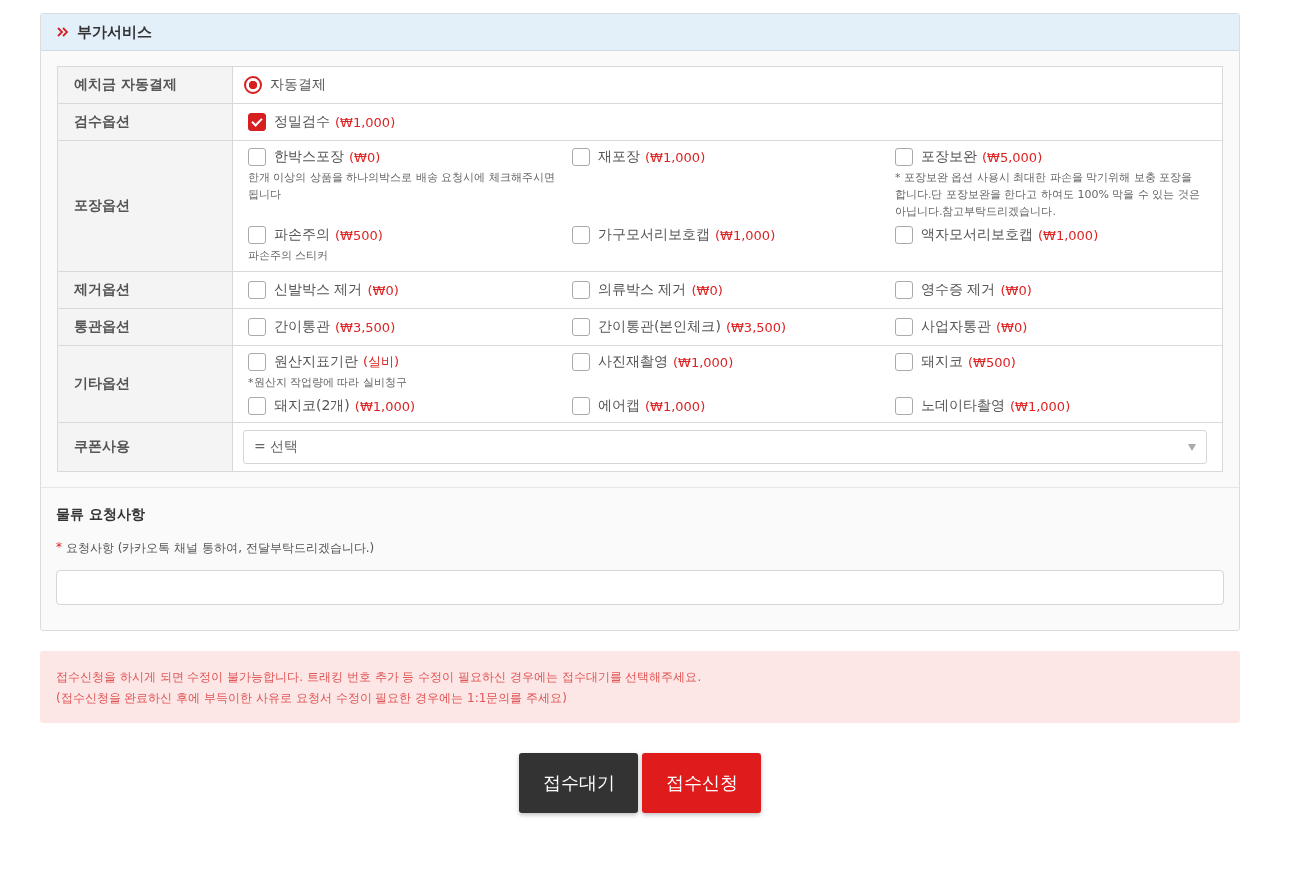 The width and height of the screenshot is (1312, 877). What do you see at coordinates (956, 327) in the screenshot?
I see `option-label: 사업자통관` at bounding box center [956, 327].